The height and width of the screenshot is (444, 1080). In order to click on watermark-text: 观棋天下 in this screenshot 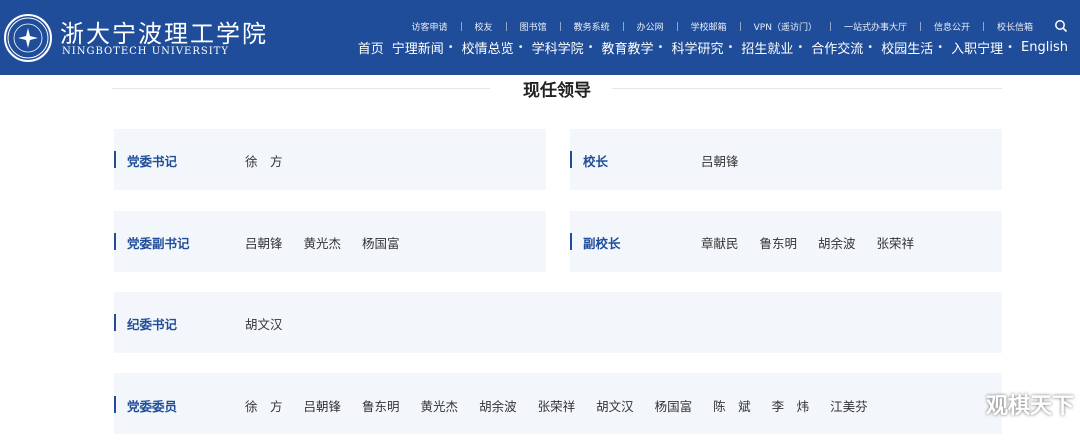, I will do `click(1029, 406)`.